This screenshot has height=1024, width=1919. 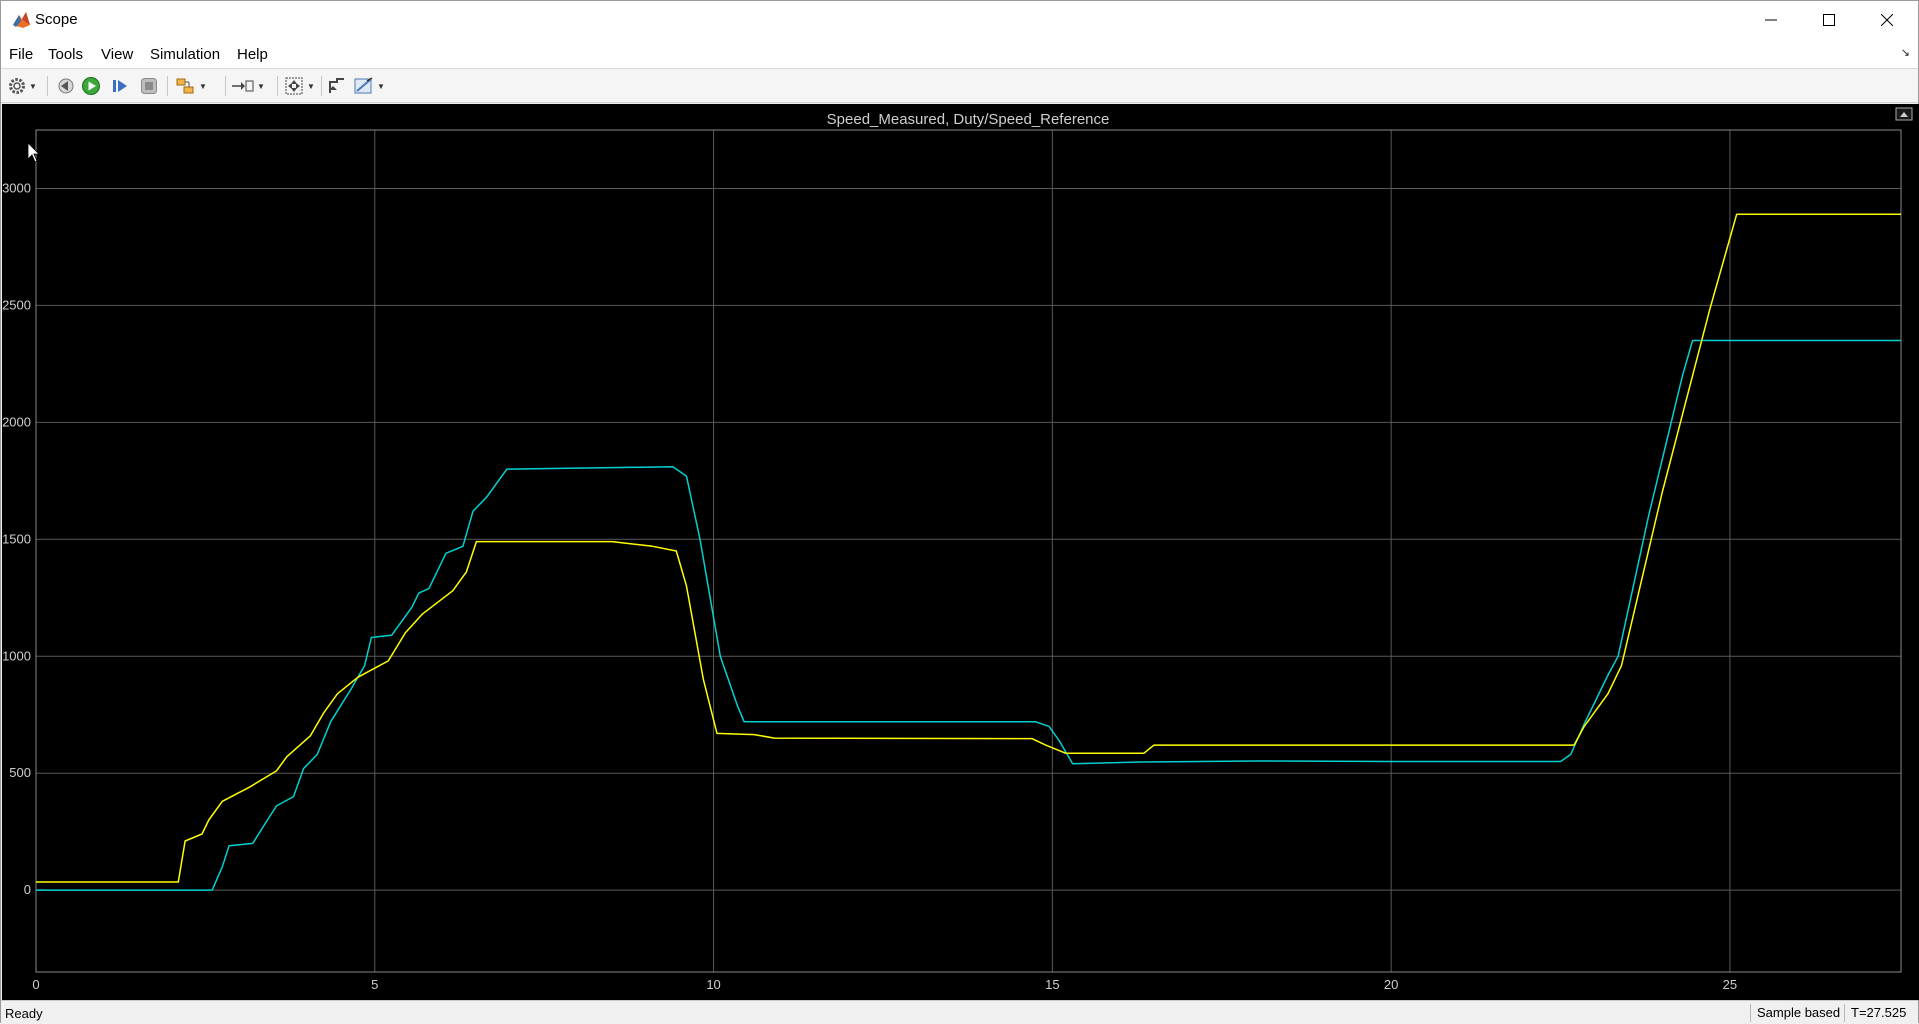 I want to click on x-tick-label: 20, so click(x=1391, y=984).